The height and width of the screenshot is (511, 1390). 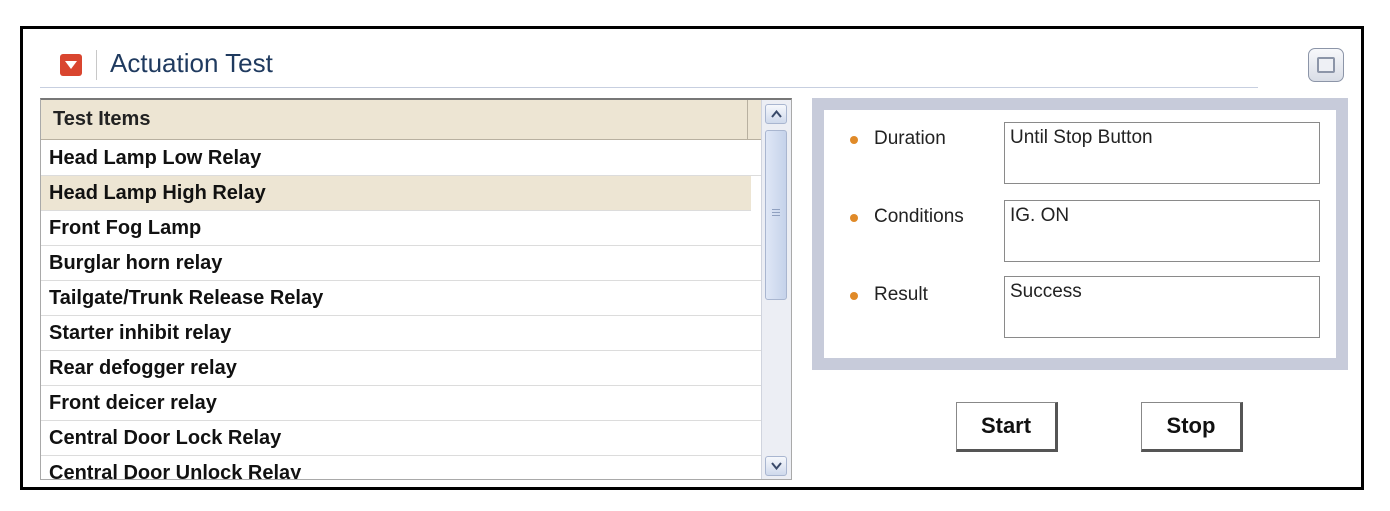 I want to click on collapse-icon, so click(x=71, y=65).